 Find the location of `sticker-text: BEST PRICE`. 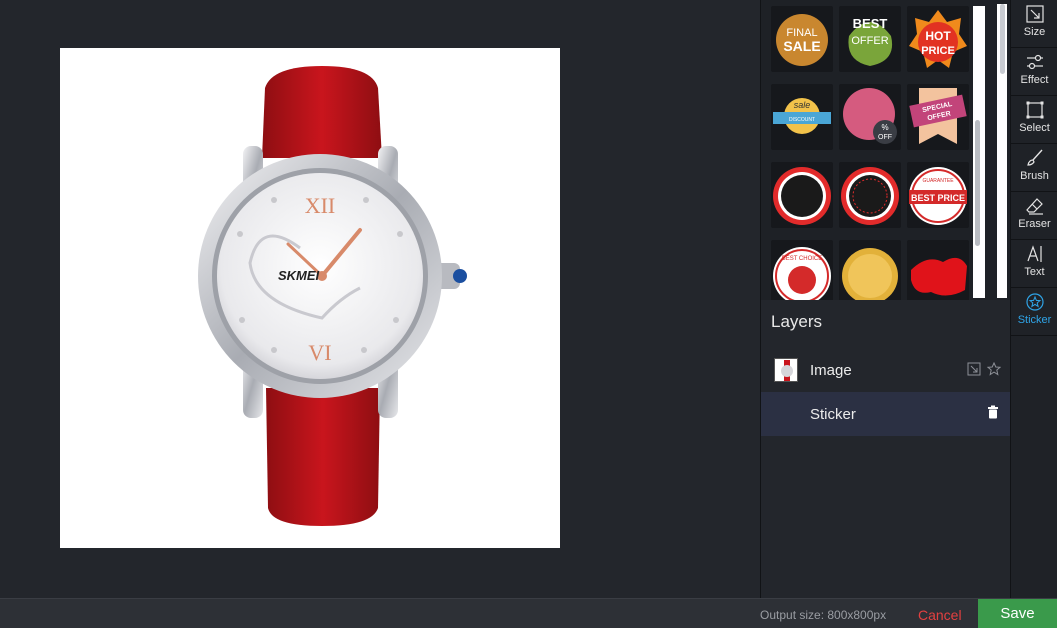

sticker-text: BEST PRICE is located at coordinates (938, 198).